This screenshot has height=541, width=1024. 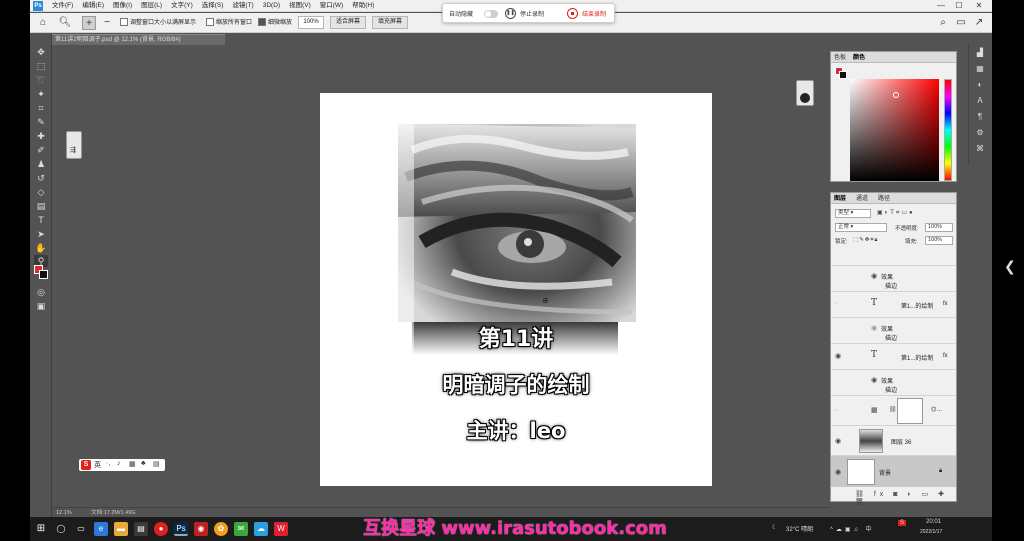 What do you see at coordinates (1010, 266) in the screenshot?
I see `side-arrow-icon: ❮` at bounding box center [1010, 266].